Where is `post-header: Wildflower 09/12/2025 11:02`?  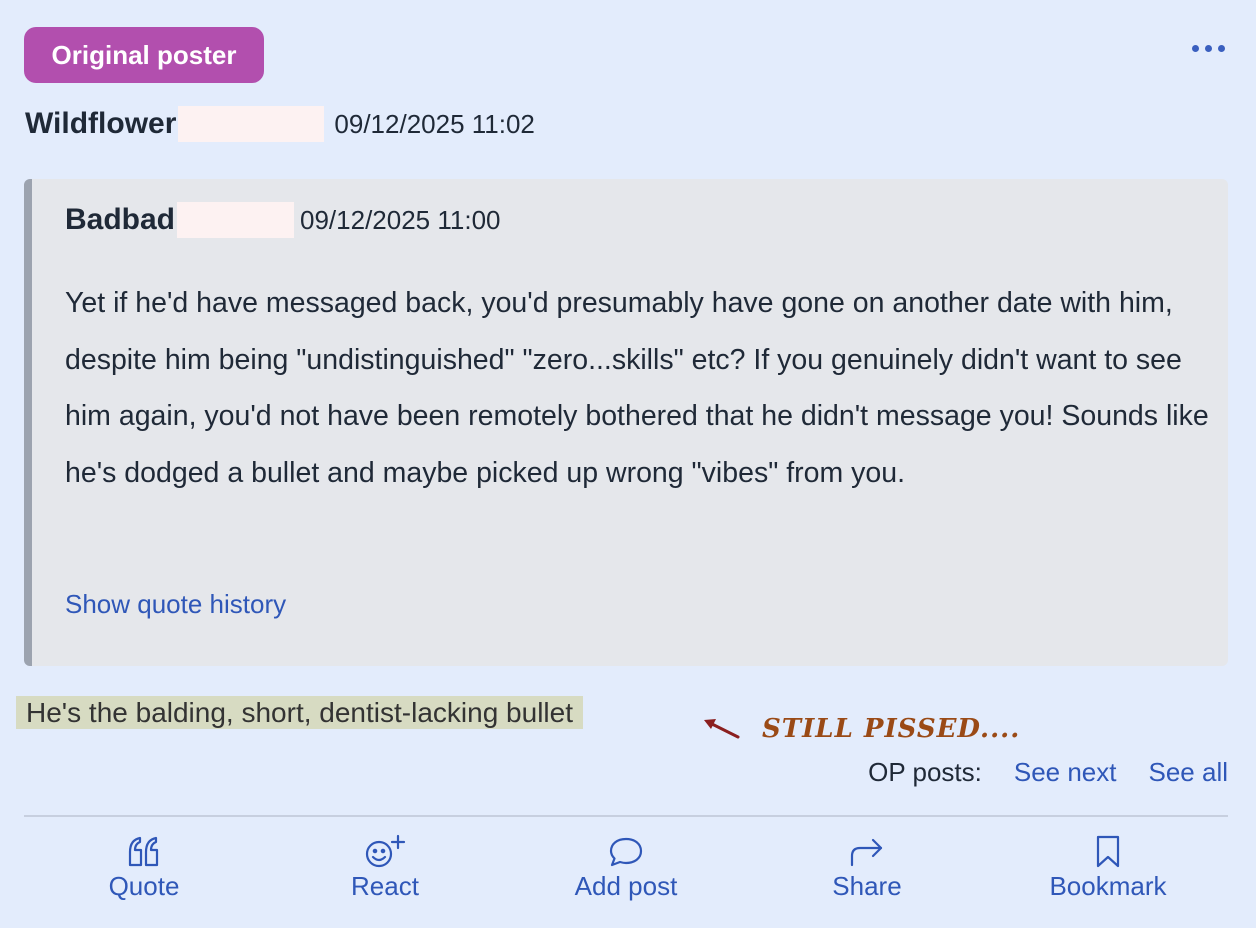
post-header: Wildflower 09/12/2025 11:02 is located at coordinates (280, 124).